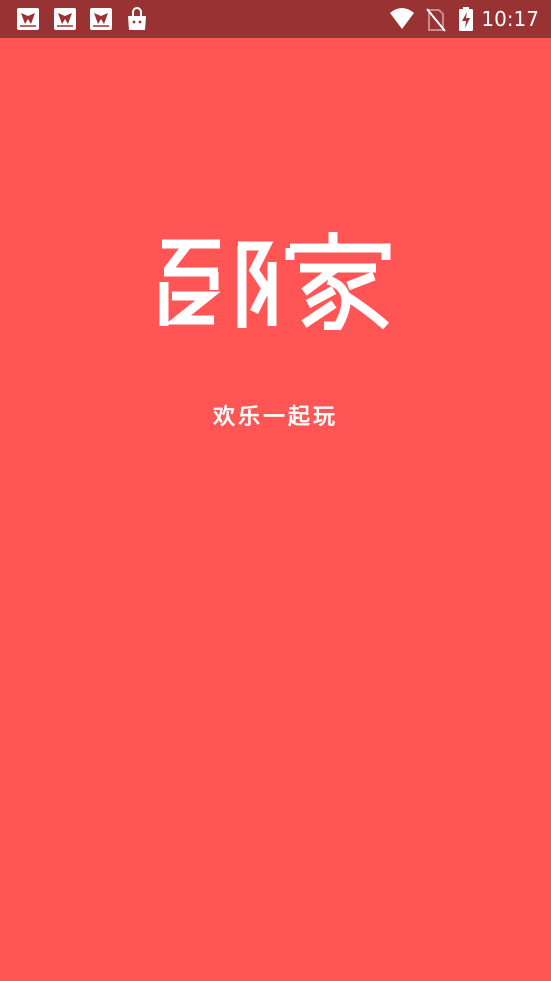 The height and width of the screenshot is (981, 551). What do you see at coordinates (510, 19) in the screenshot?
I see `status-time: 10:17` at bounding box center [510, 19].